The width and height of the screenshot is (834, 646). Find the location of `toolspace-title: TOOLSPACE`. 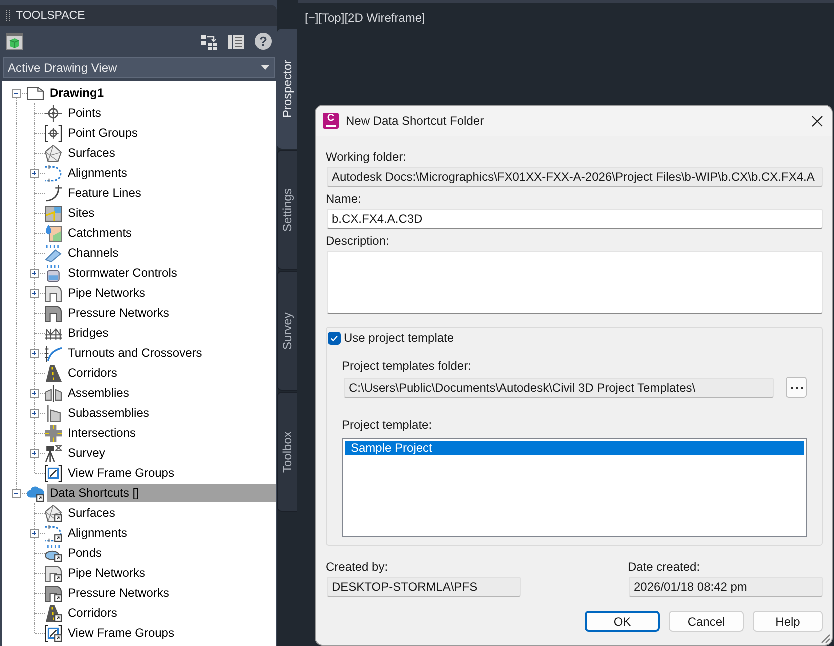

toolspace-title: TOOLSPACE is located at coordinates (51, 16).